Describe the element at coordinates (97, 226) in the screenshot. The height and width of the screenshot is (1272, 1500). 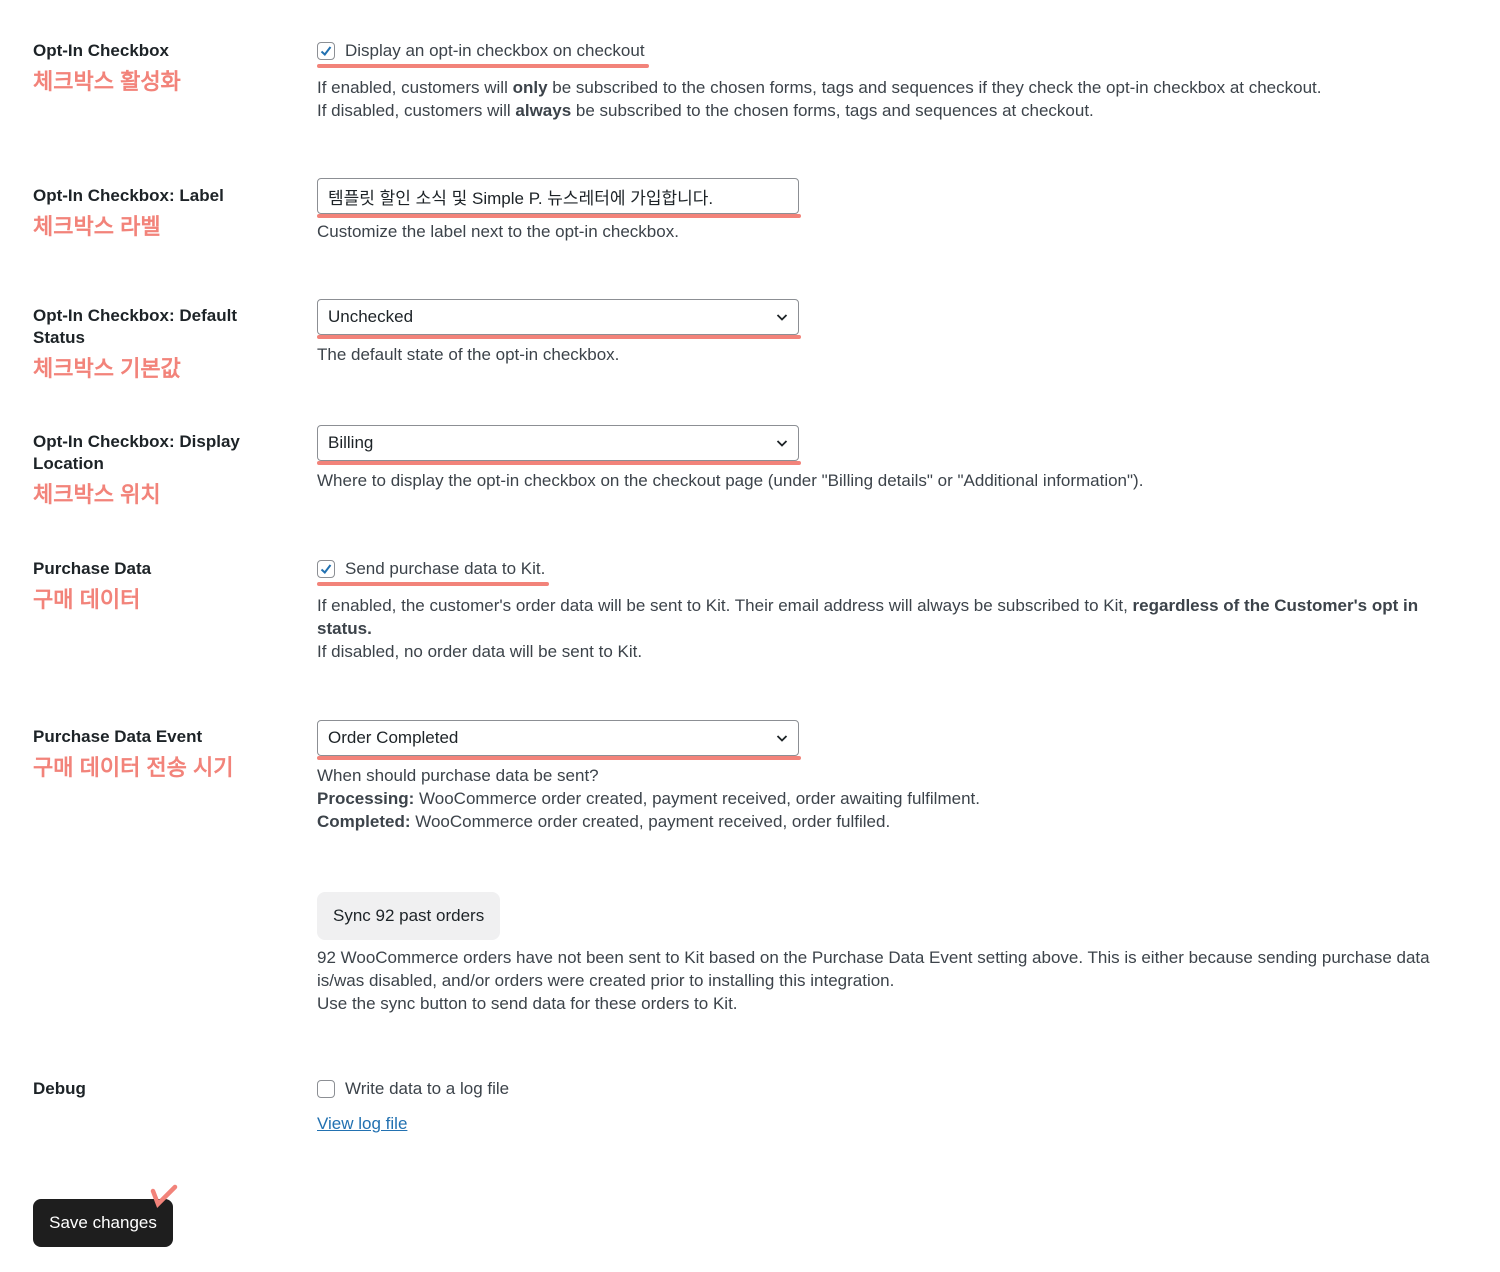
I see `korean-annotation: 체크박스 라벨` at that location.